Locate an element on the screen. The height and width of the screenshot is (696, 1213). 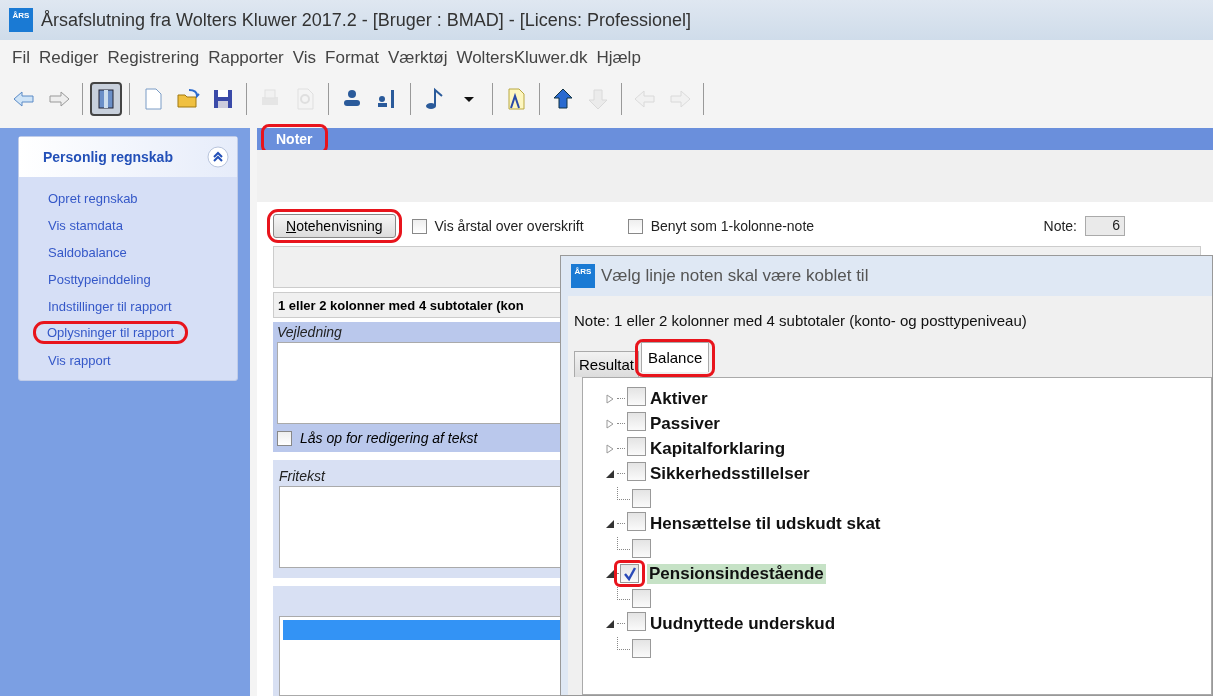
note-label: Note: is located at coordinates (1060, 226).